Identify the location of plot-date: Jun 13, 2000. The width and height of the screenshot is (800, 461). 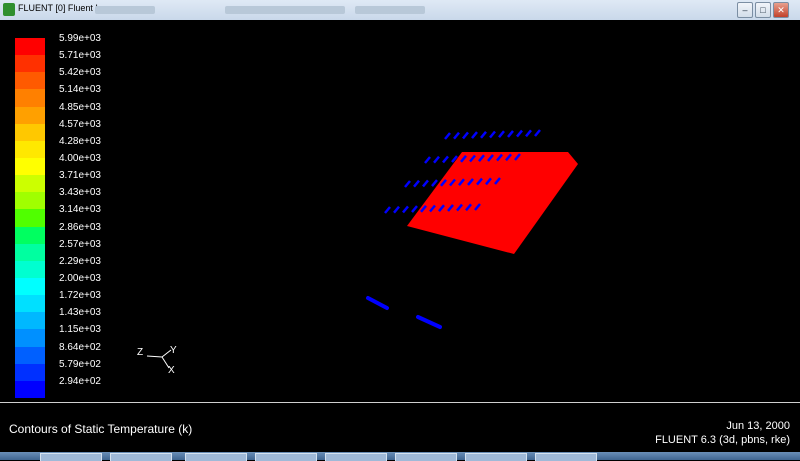
(758, 426).